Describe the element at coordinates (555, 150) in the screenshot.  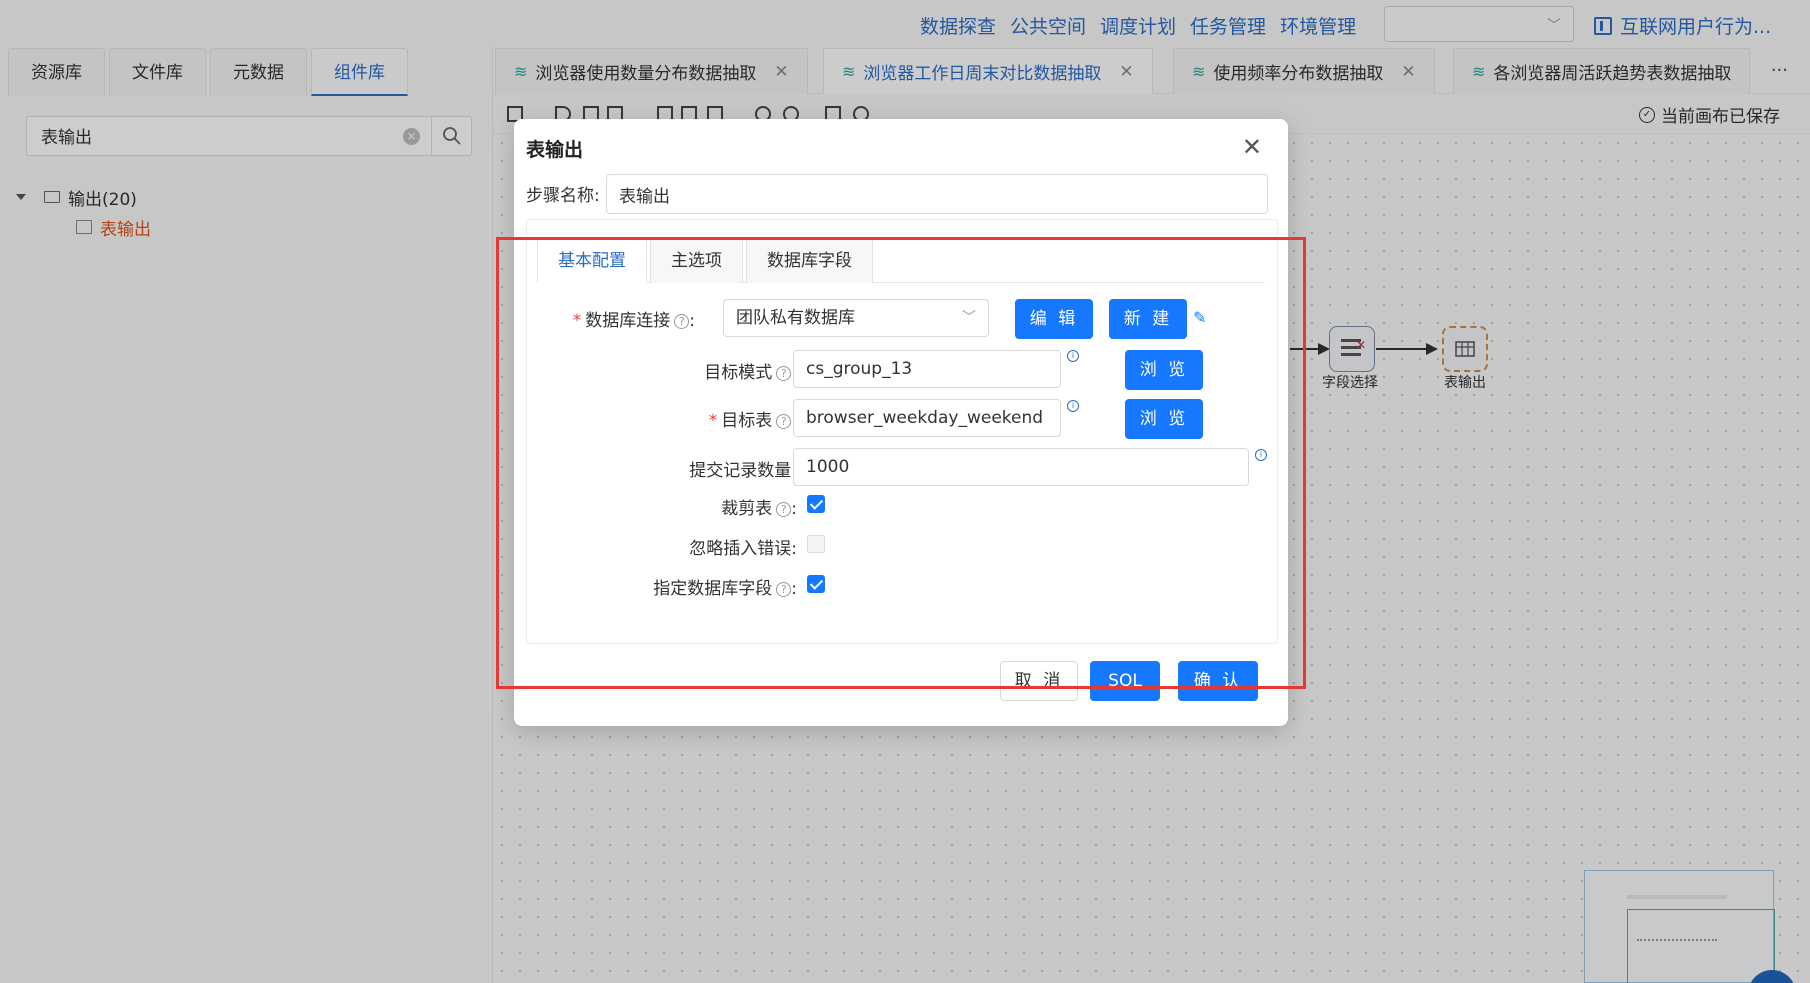
I see `dialog-title: 表输出` at that location.